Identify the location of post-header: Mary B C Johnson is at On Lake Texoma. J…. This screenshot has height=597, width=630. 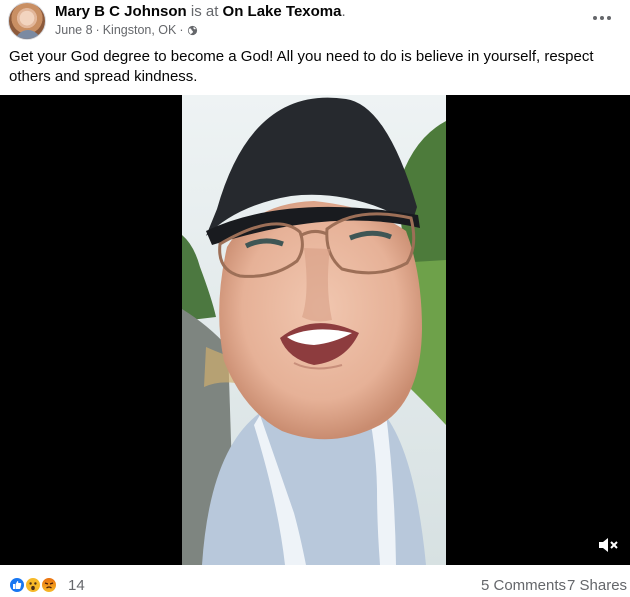
(315, 22).